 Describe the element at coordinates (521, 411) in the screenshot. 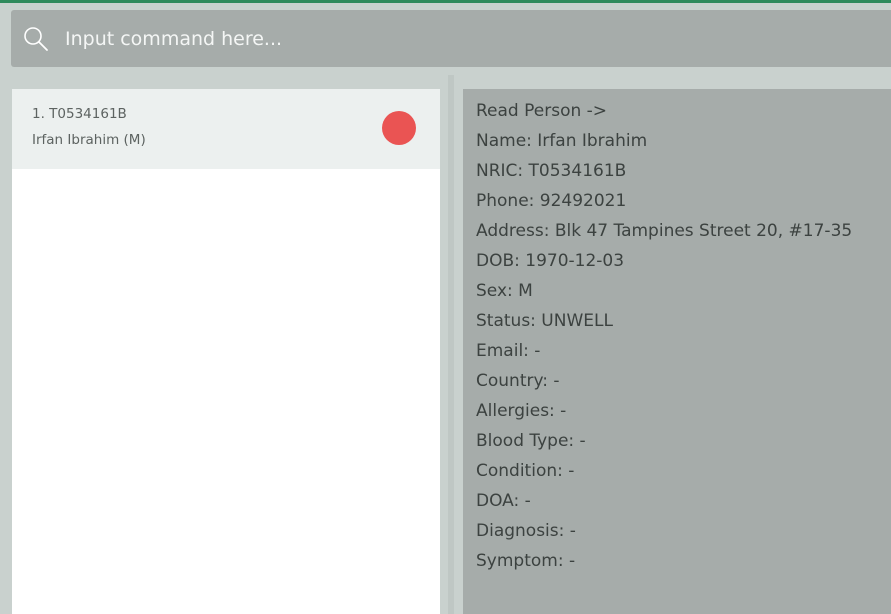

I see `detail-allergies: Allergies: -` at that location.